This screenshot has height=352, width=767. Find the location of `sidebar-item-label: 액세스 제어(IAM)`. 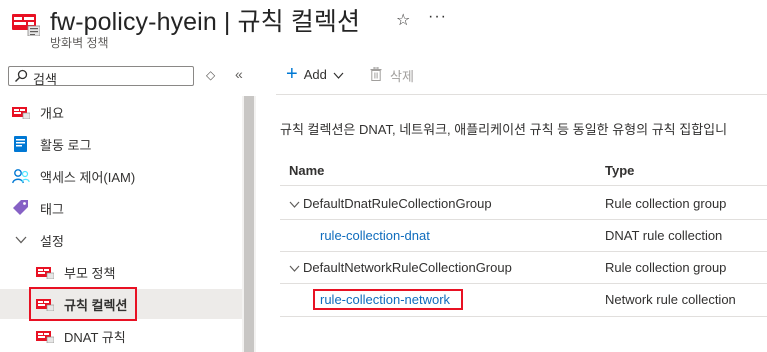

sidebar-item-label: 액세스 제어(IAM) is located at coordinates (88, 177).